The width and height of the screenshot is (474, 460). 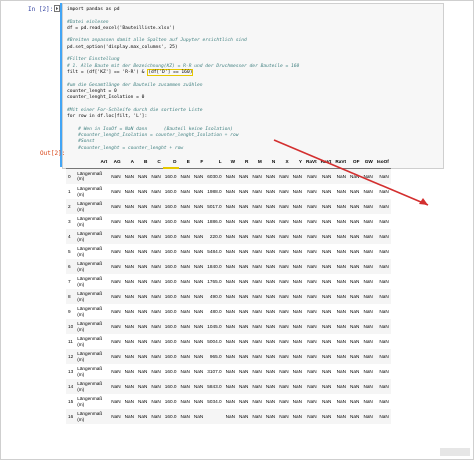 I want to click on column-header: OF, so click(x=355, y=162).